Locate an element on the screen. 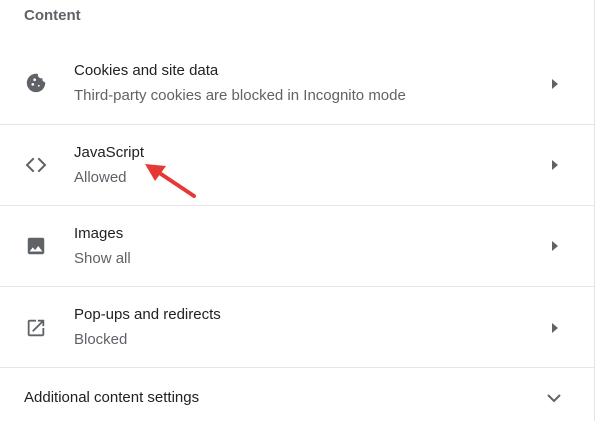 The height and width of the screenshot is (421, 595). code-brackets-icon is located at coordinates (36, 165).